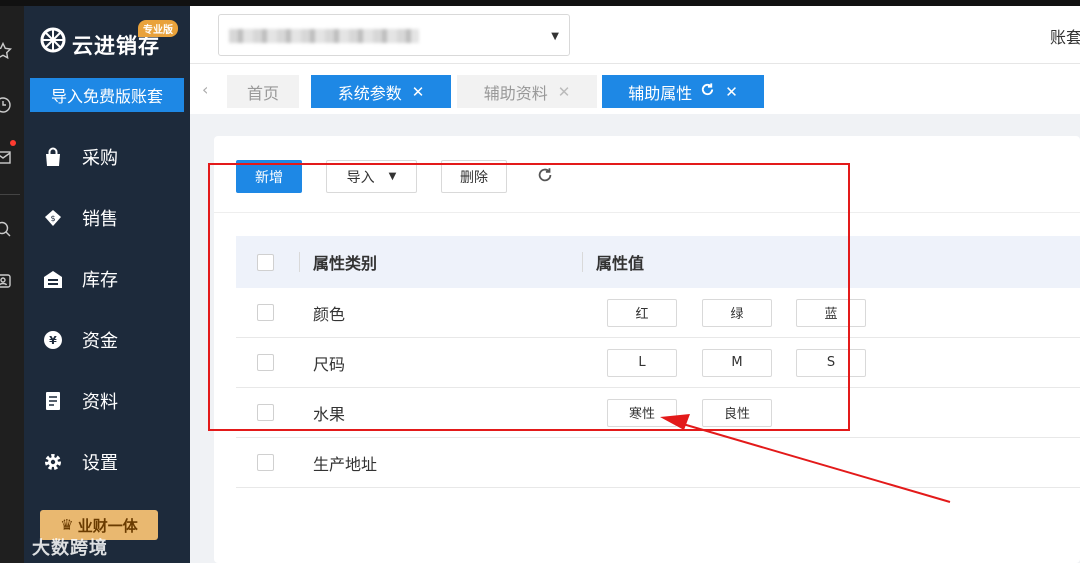 This screenshot has height=563, width=1080. What do you see at coordinates (642, 362) in the screenshot?
I see `value-tag: L` at bounding box center [642, 362].